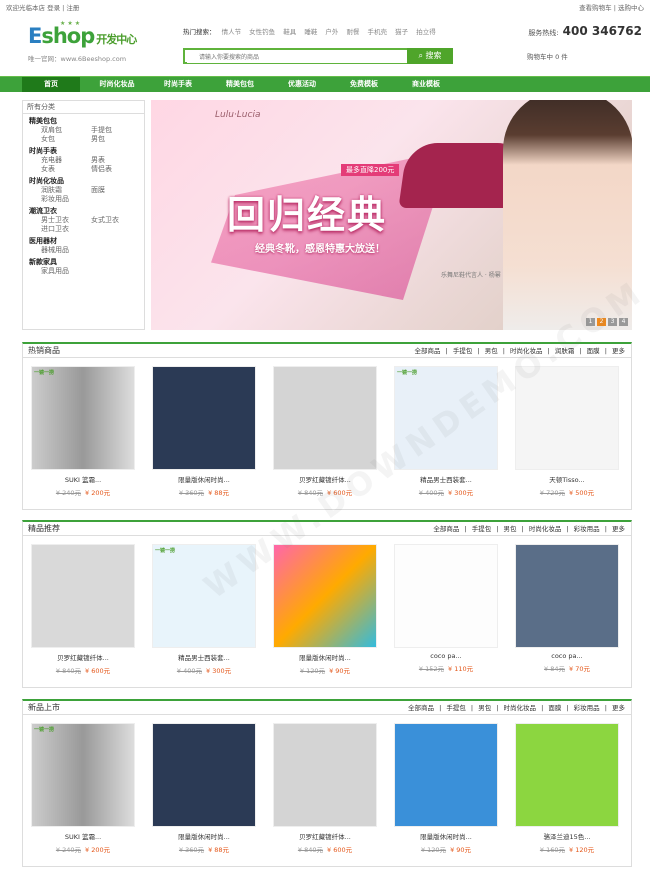 Image resolution: width=650 pixels, height=893 pixels. What do you see at coordinates (364, 84) in the screenshot?
I see `nav-free-templates: 免费模板` at bounding box center [364, 84].